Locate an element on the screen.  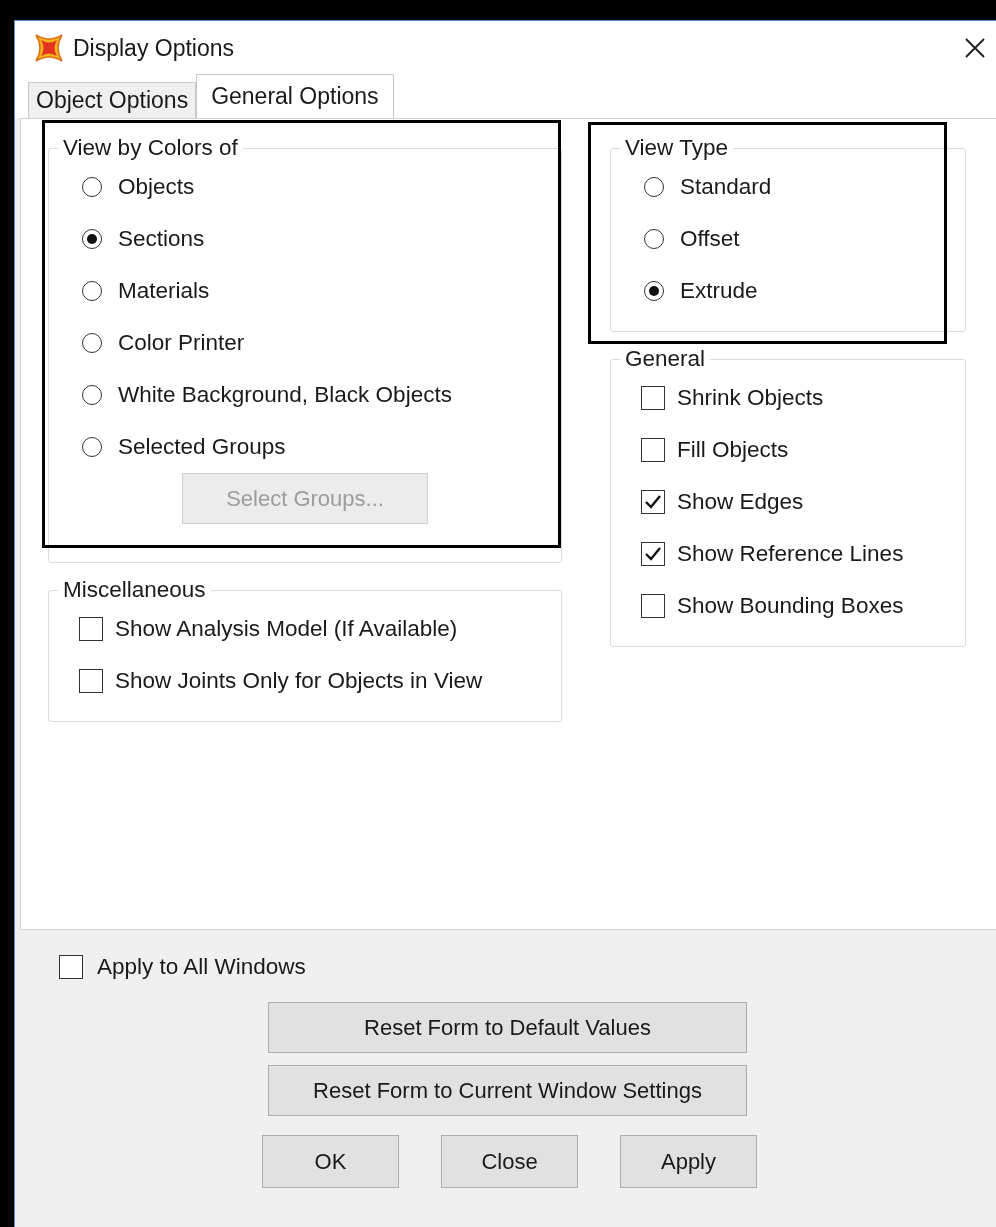
group-title: Miscellaneous is located at coordinates (134, 590).